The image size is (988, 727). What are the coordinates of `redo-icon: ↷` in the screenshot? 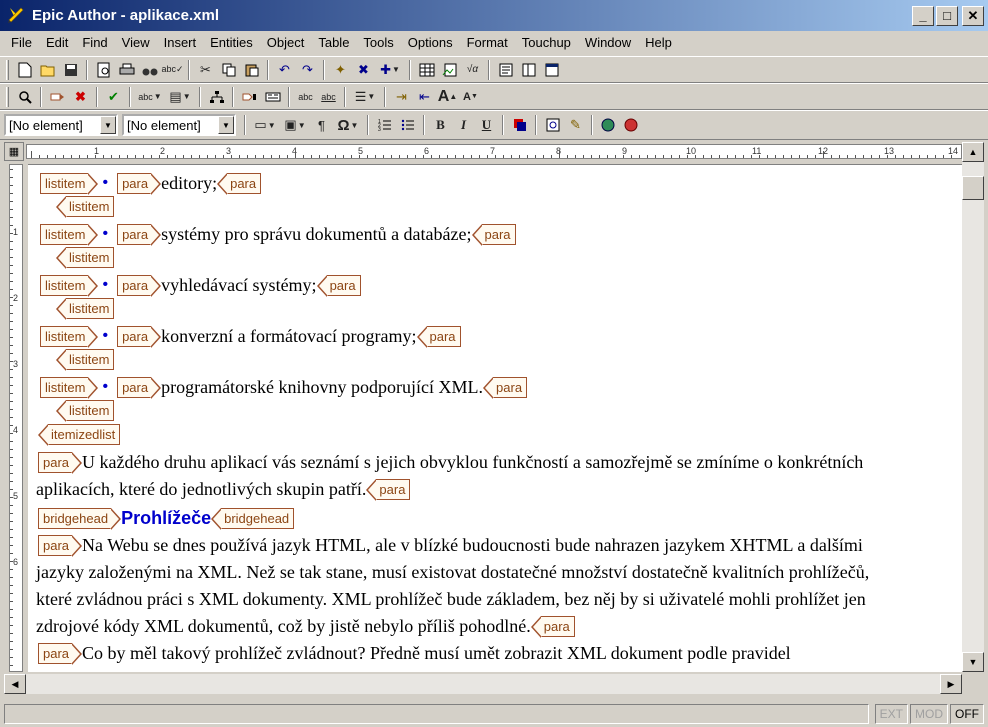 It's located at (307, 70).